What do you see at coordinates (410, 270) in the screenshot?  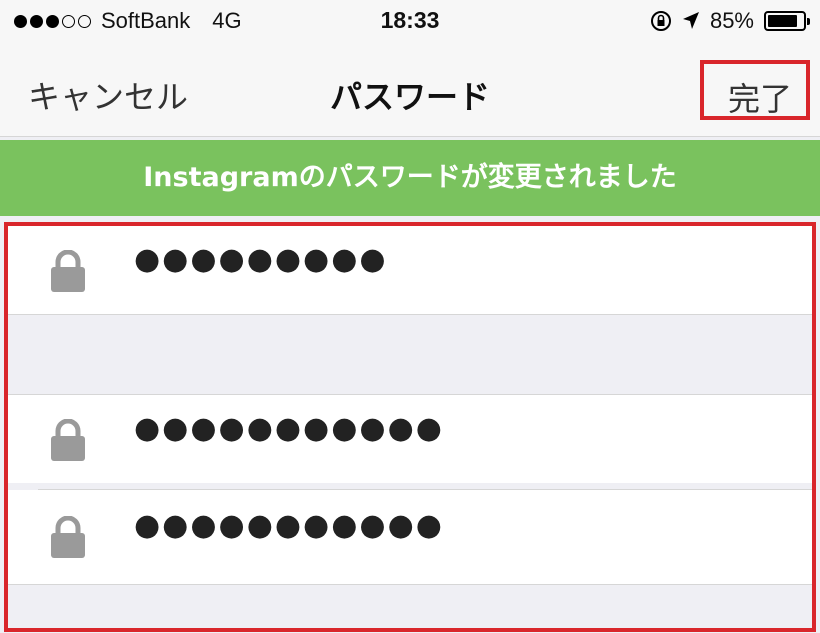 I see `current-password-field: ●●●●●●●●●` at bounding box center [410, 270].